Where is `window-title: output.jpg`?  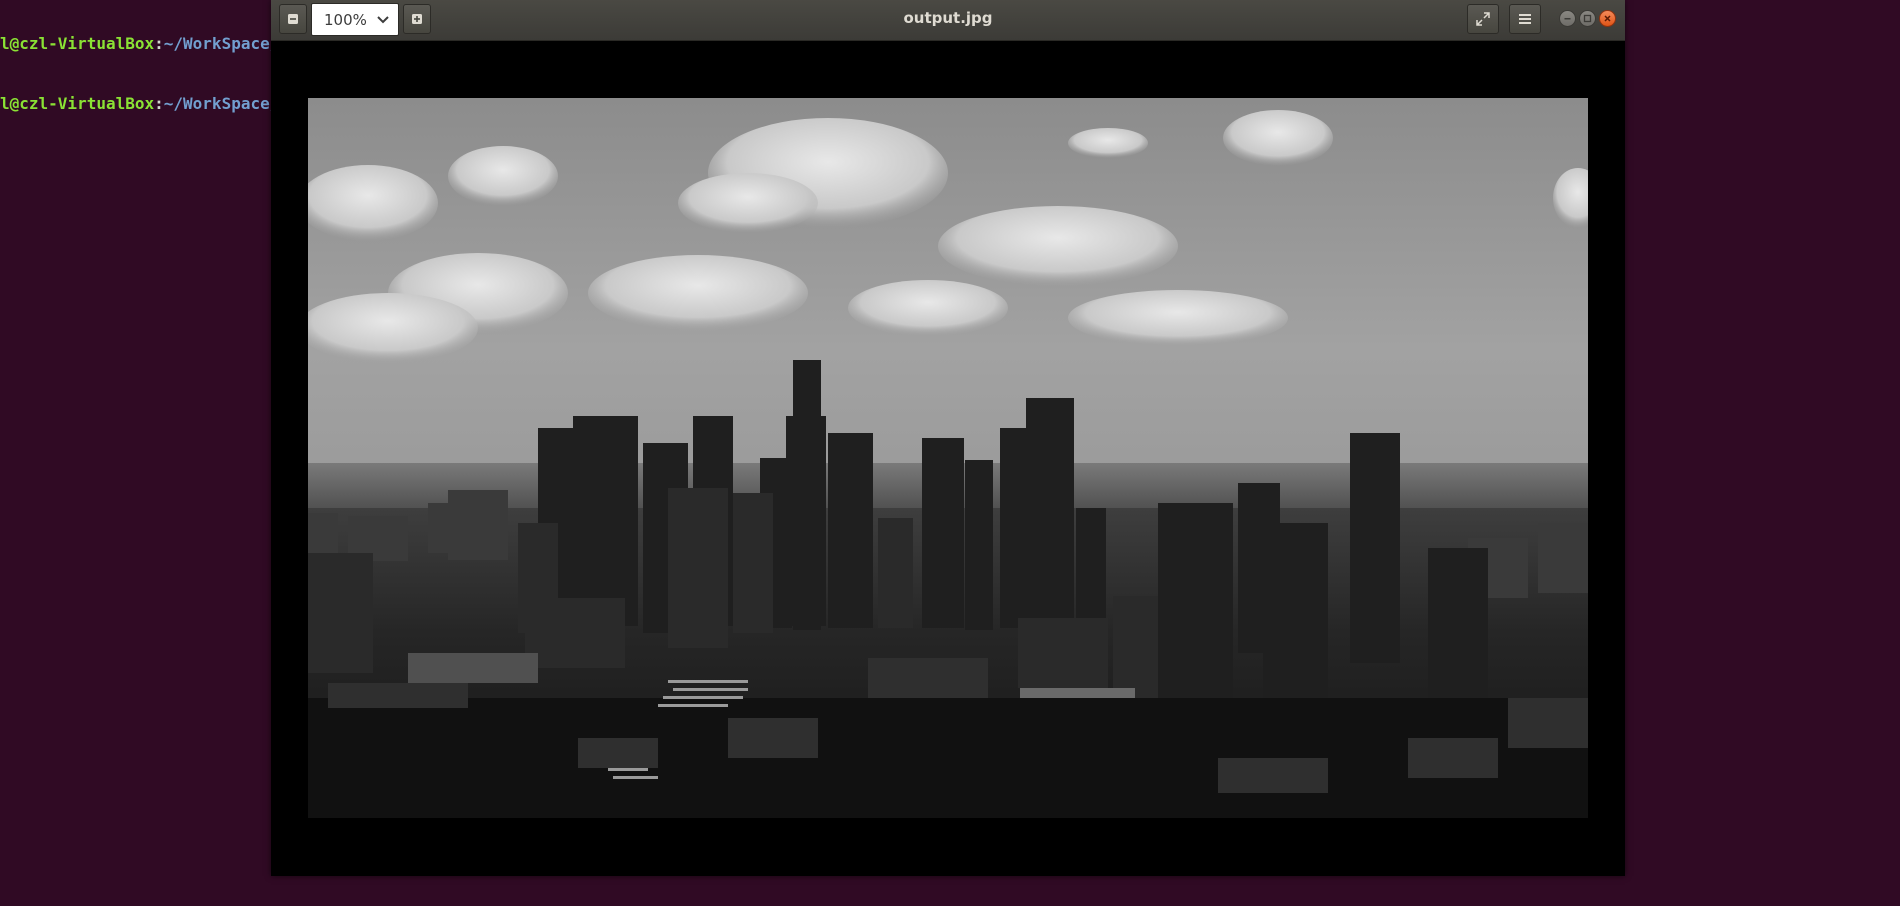
window-title: output.jpg is located at coordinates (948, 18).